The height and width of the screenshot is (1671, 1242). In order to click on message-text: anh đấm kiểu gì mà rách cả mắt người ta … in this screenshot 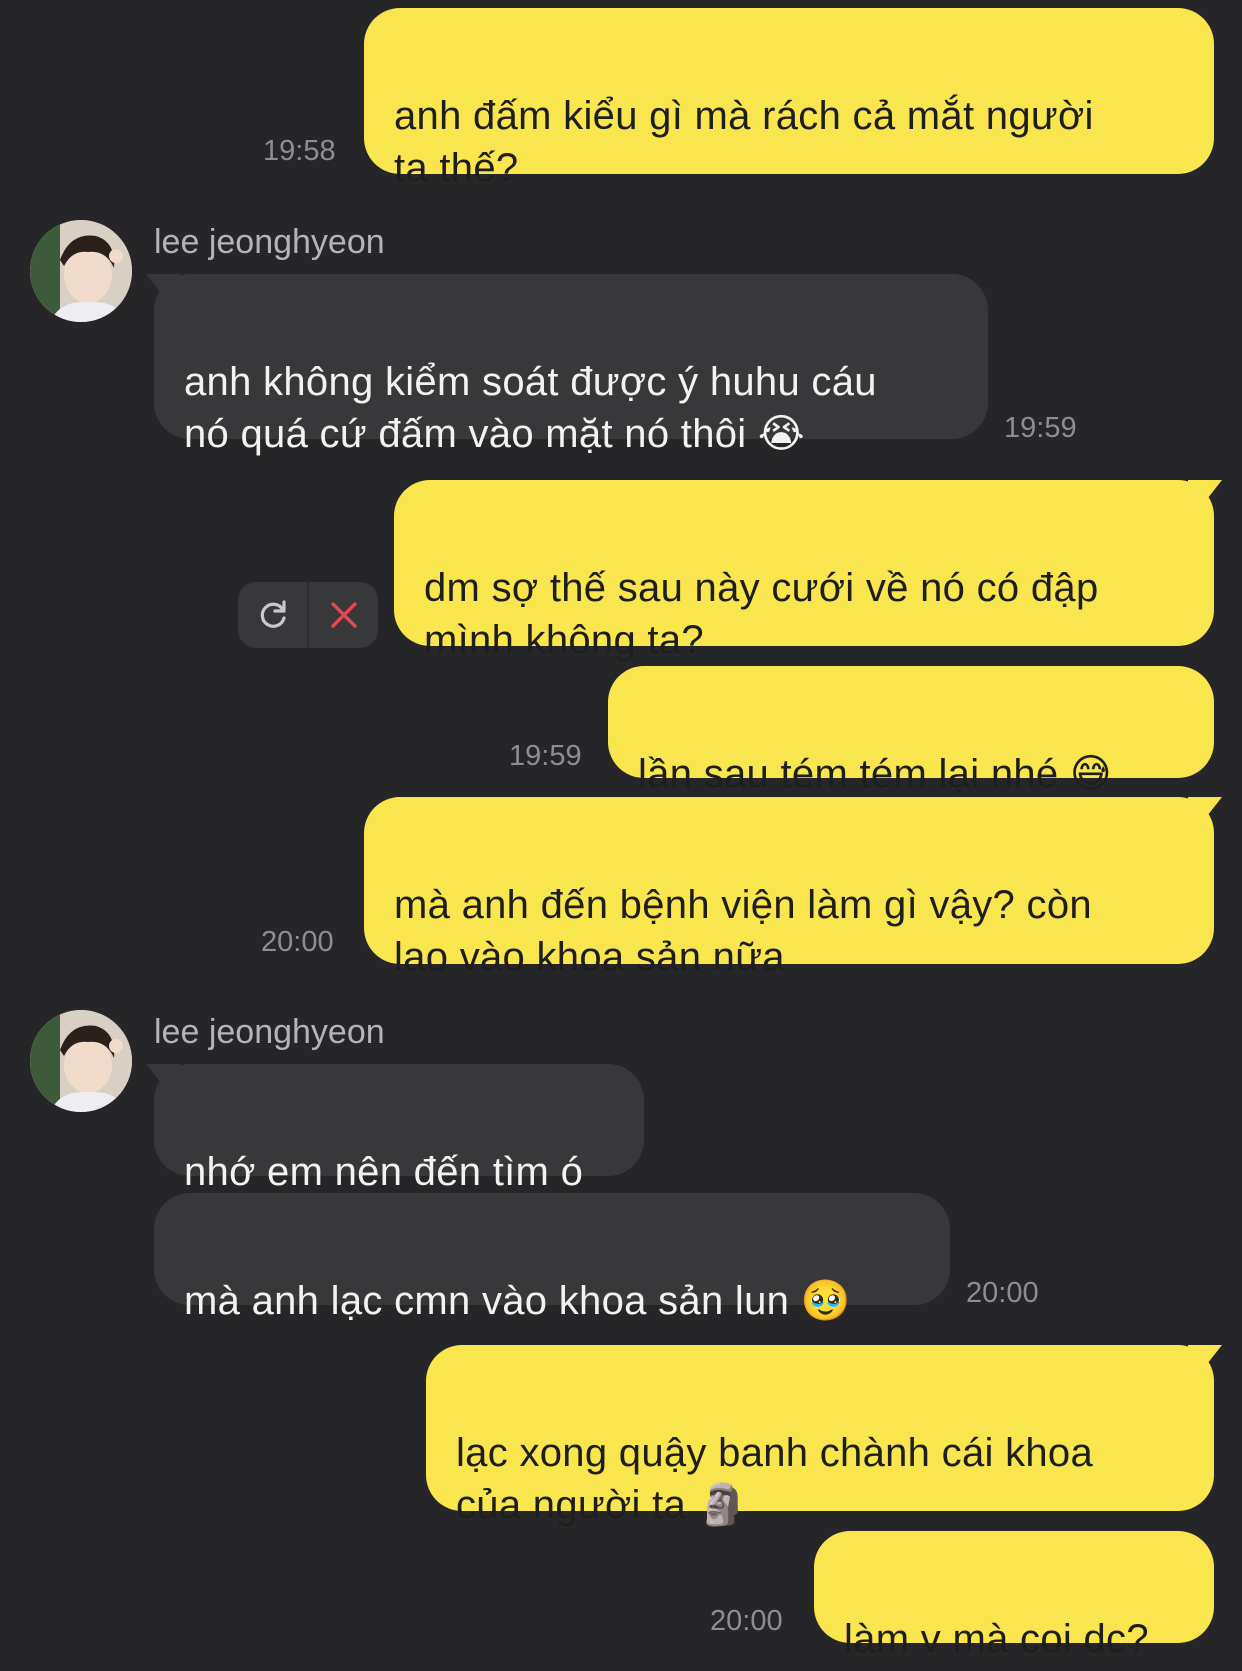, I will do `click(744, 142)`.